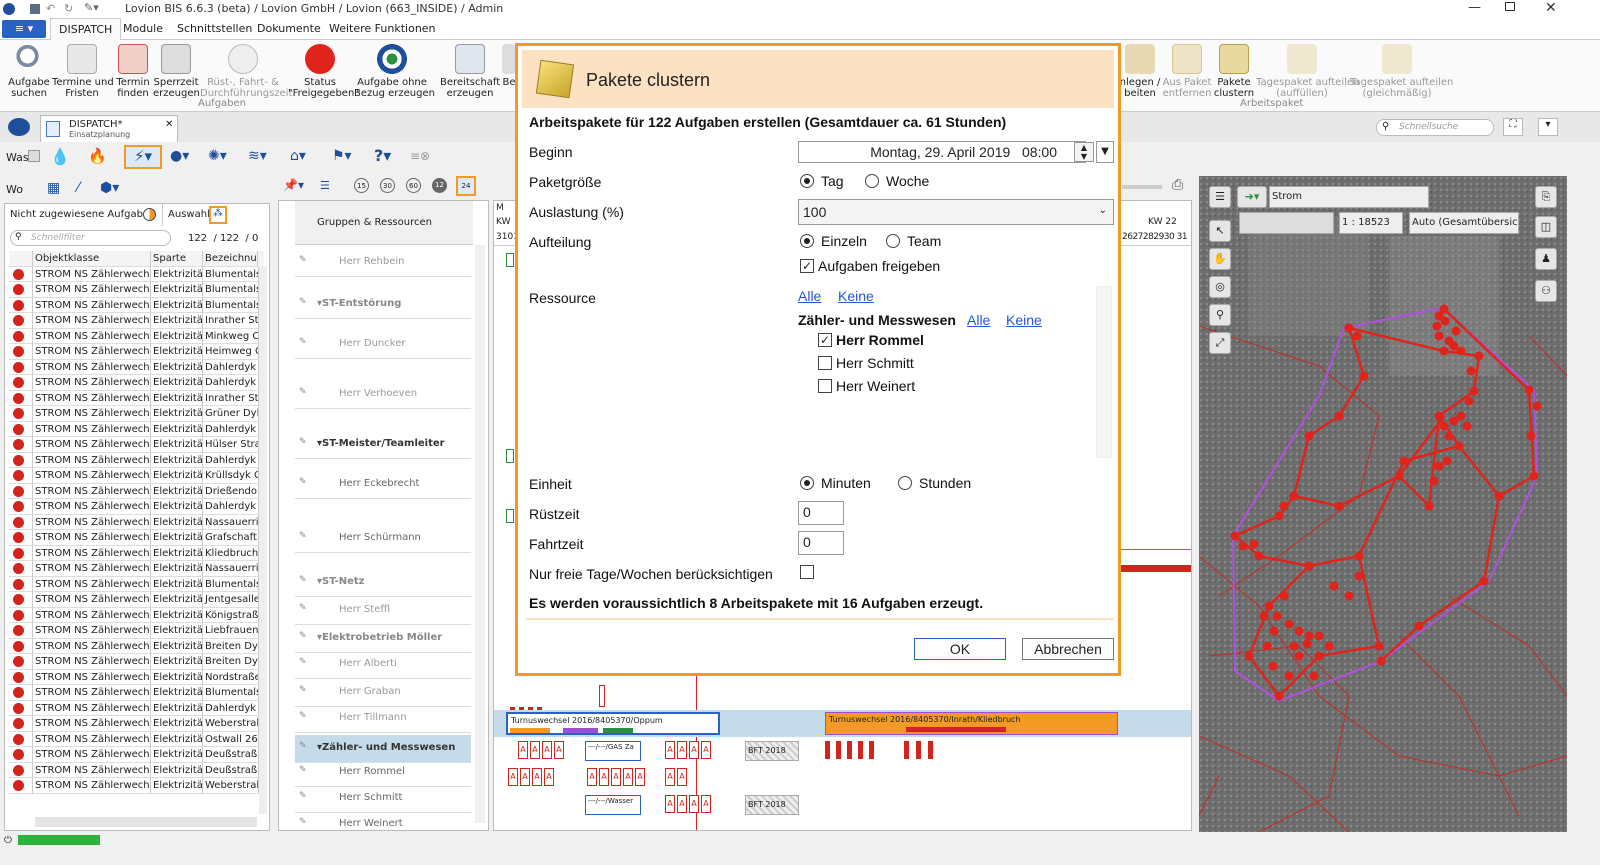  What do you see at coordinates (825, 363) in the screenshot?
I see `checkbox-herr-schmitt` at bounding box center [825, 363].